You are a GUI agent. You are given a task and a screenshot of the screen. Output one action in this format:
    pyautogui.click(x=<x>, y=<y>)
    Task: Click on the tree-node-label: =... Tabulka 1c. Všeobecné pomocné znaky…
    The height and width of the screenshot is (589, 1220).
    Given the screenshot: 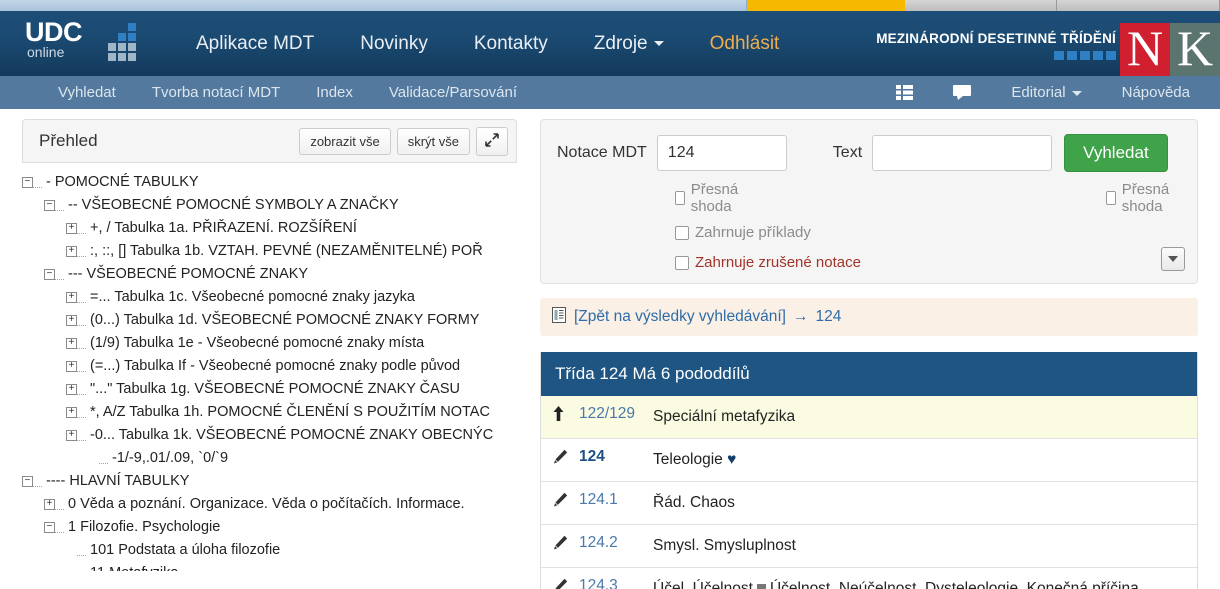 What is the action you would take?
    pyautogui.click(x=250, y=297)
    